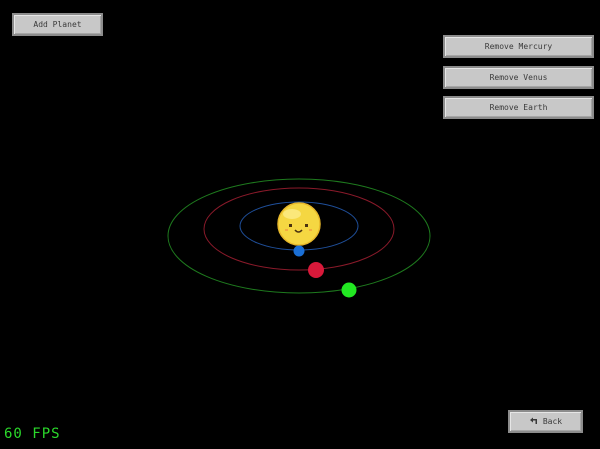  What do you see at coordinates (349, 290) in the screenshot?
I see `earth-planet` at bounding box center [349, 290].